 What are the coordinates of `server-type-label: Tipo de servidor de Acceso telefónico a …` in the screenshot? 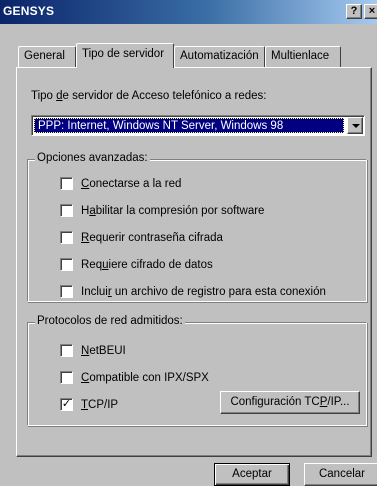 It's located at (149, 96).